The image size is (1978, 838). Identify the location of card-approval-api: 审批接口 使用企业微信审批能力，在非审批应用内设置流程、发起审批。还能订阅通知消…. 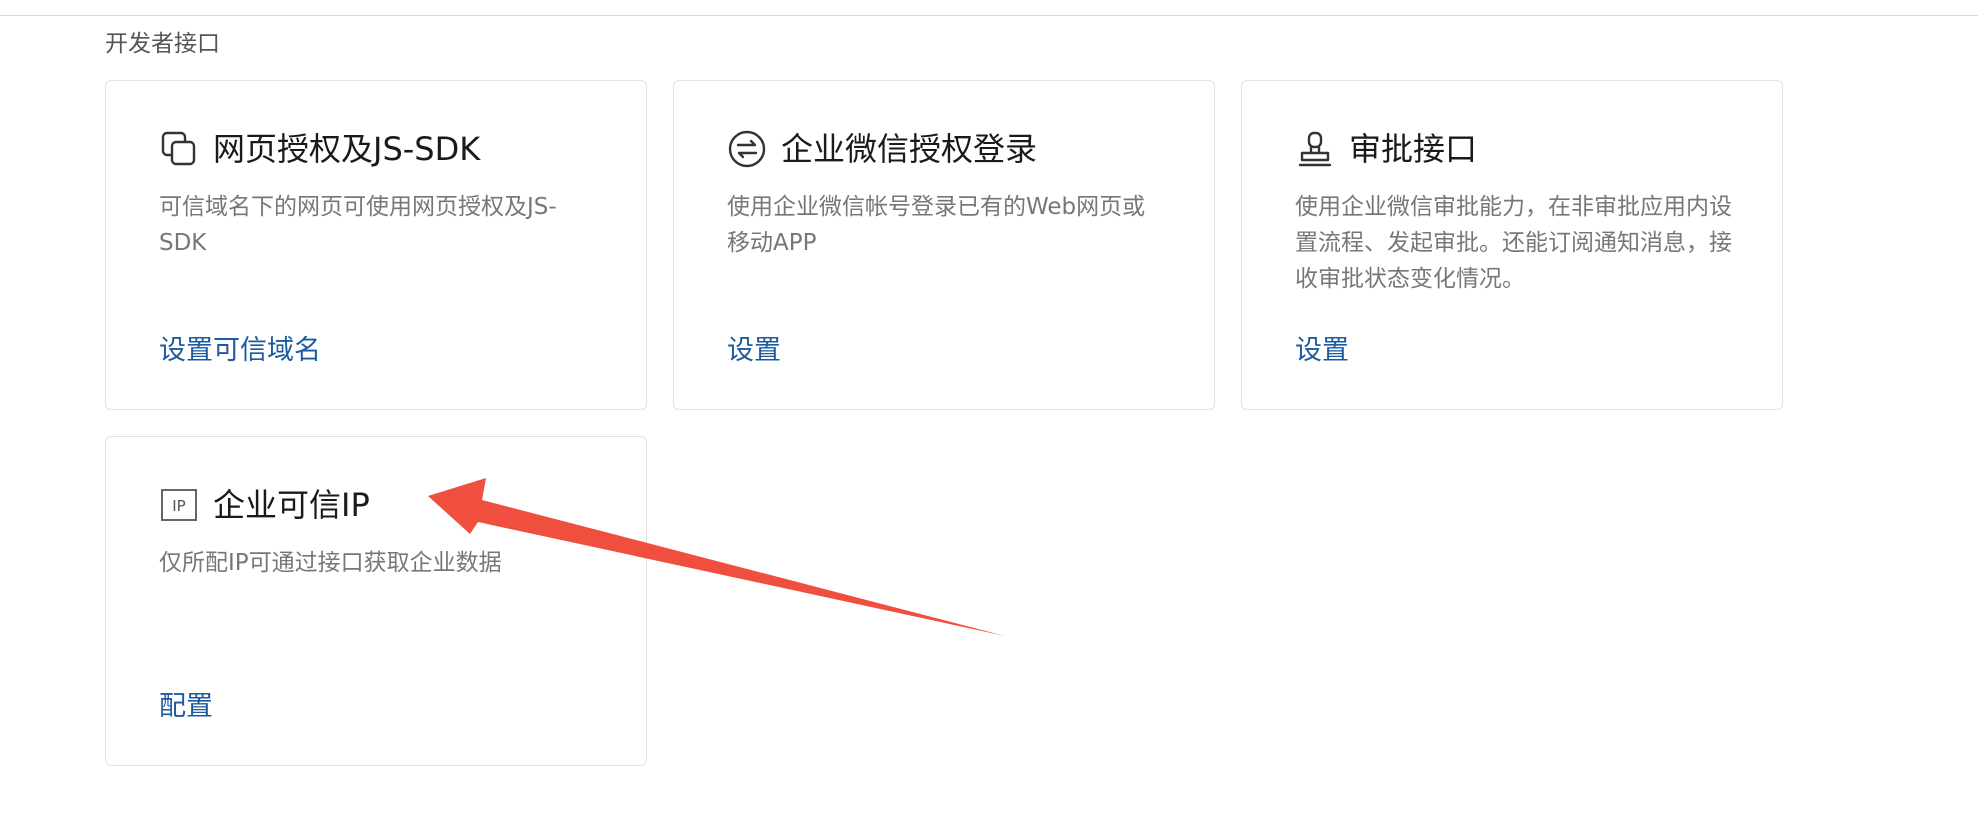
(1512, 245).